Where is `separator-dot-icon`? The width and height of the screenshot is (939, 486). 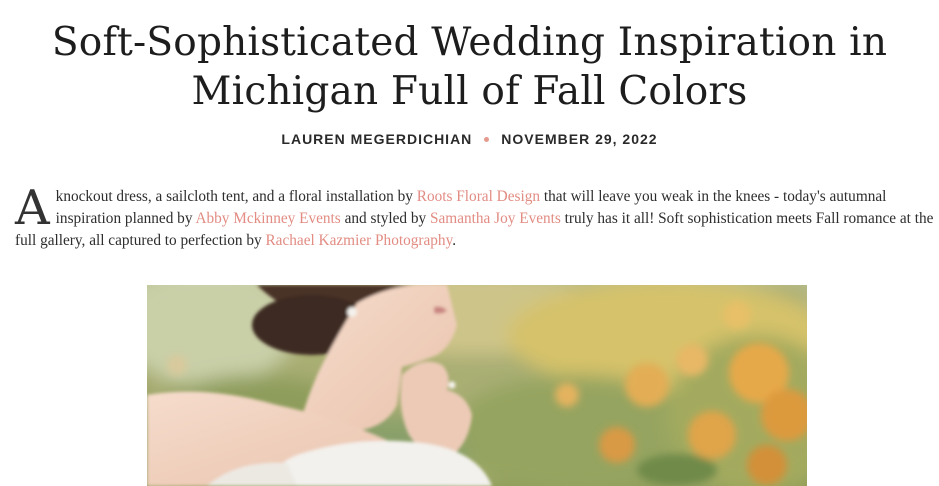 separator-dot-icon is located at coordinates (487, 139).